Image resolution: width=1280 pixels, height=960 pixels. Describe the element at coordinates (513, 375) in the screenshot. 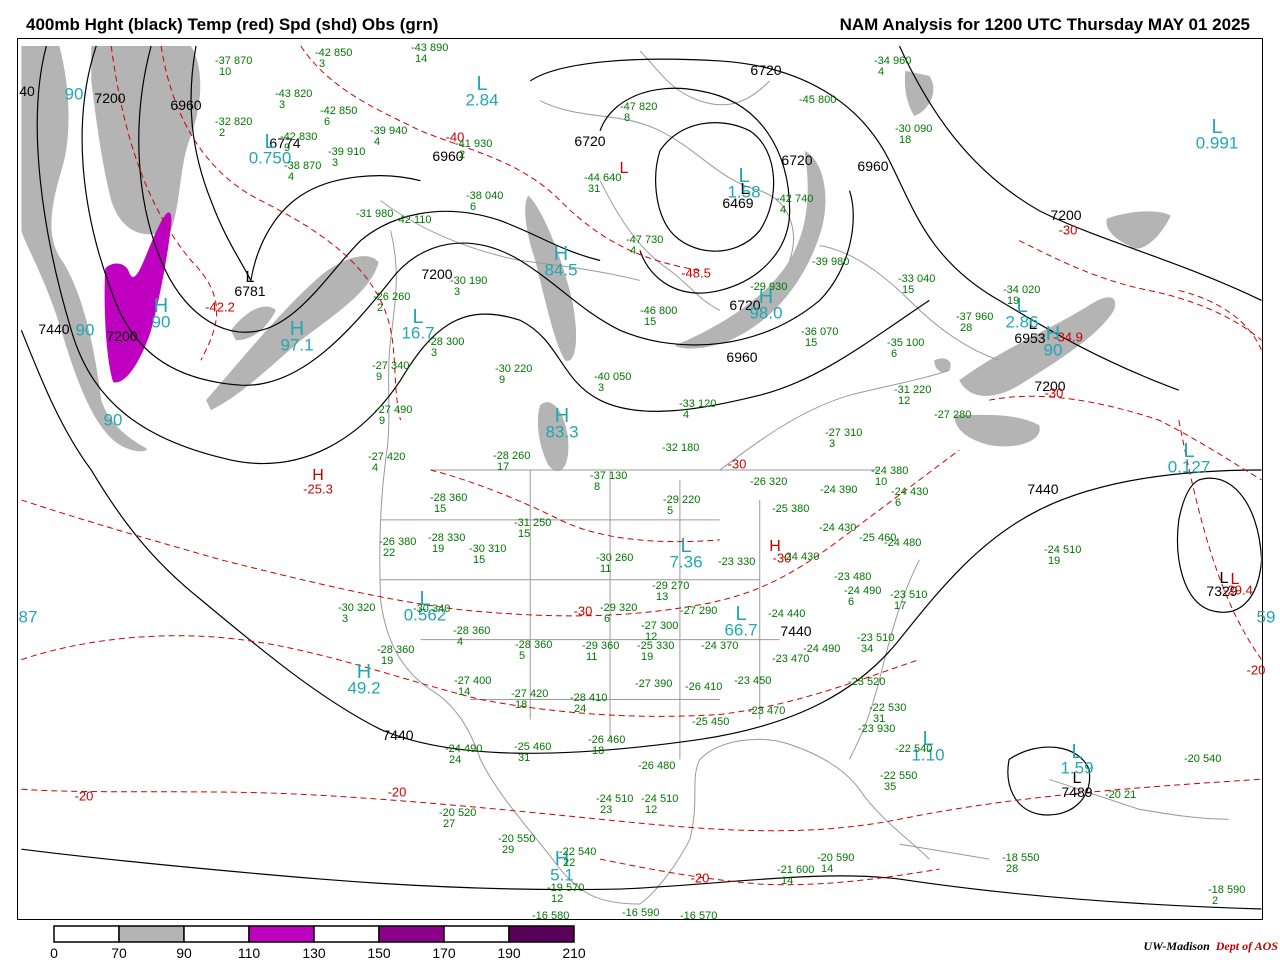

I see `station-observation: -30 220 9` at that location.